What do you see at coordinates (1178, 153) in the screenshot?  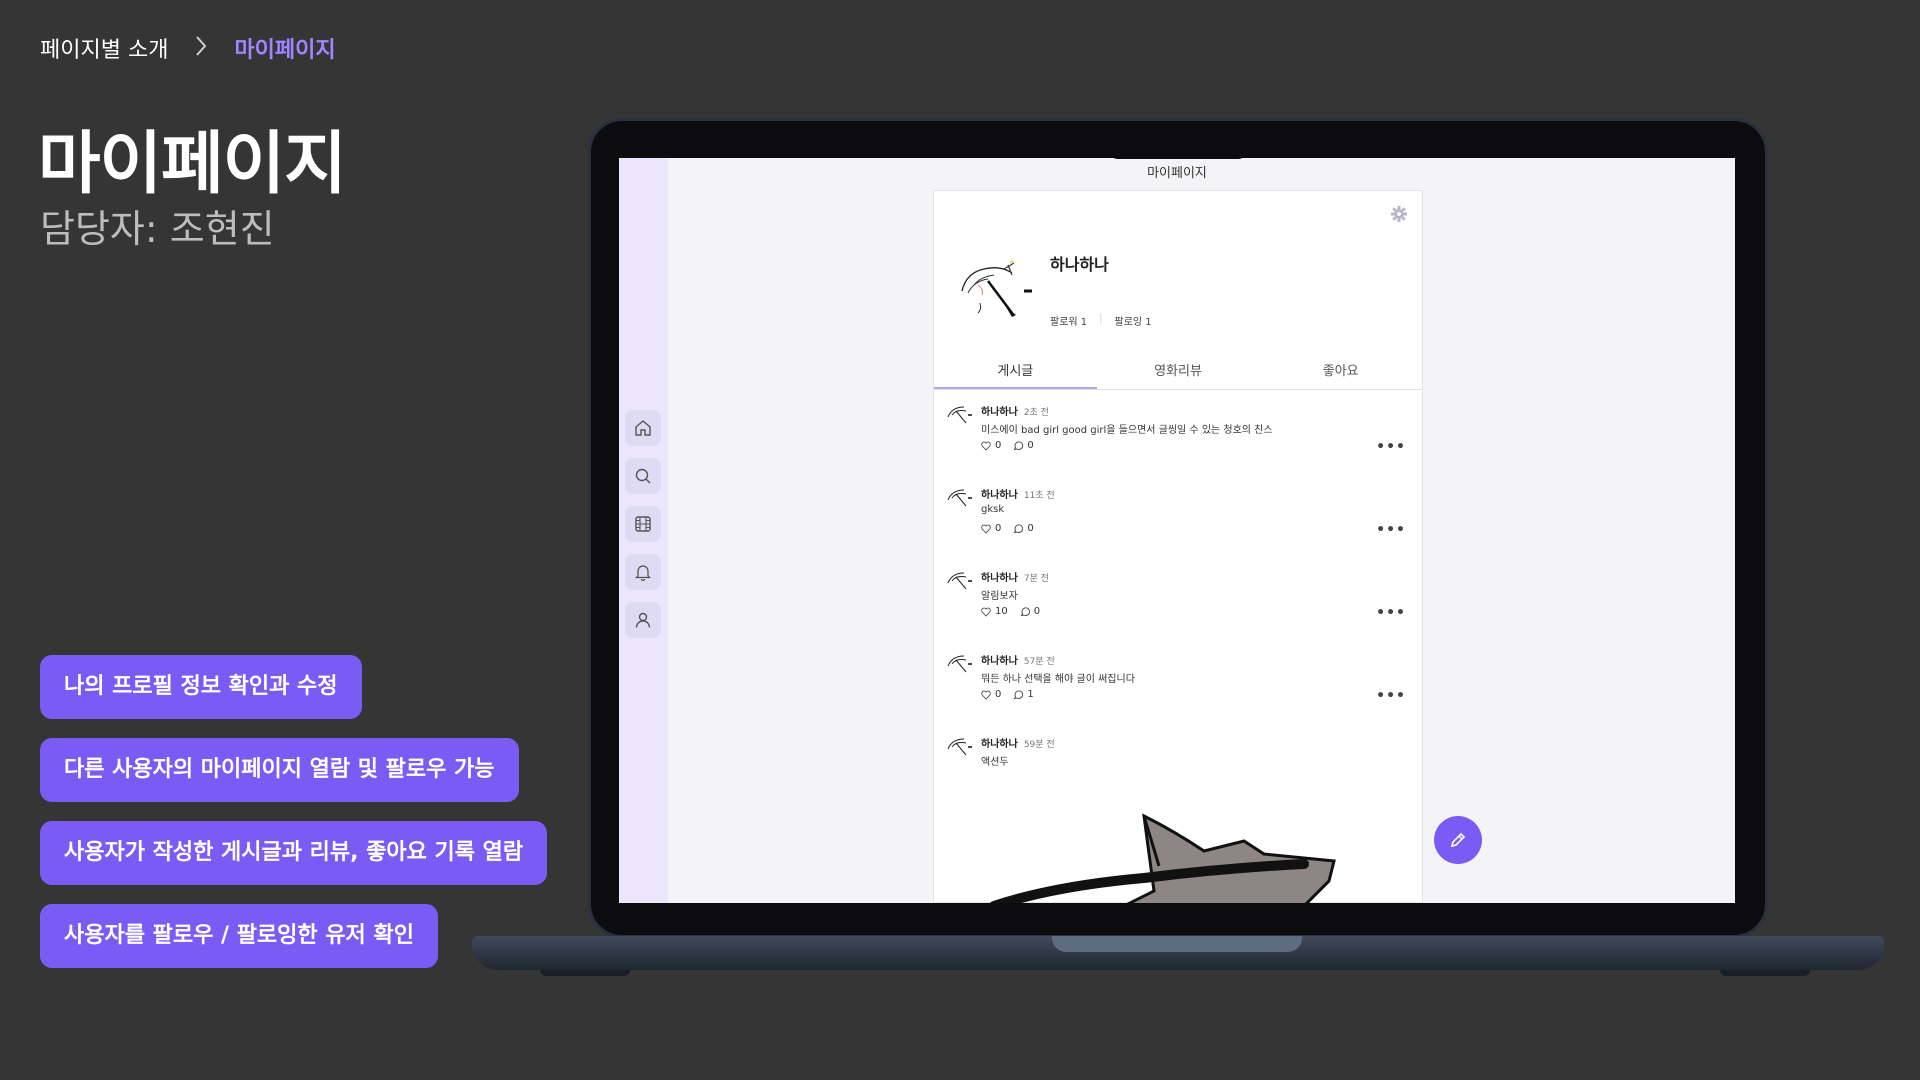 I see `camera-notch` at bounding box center [1178, 153].